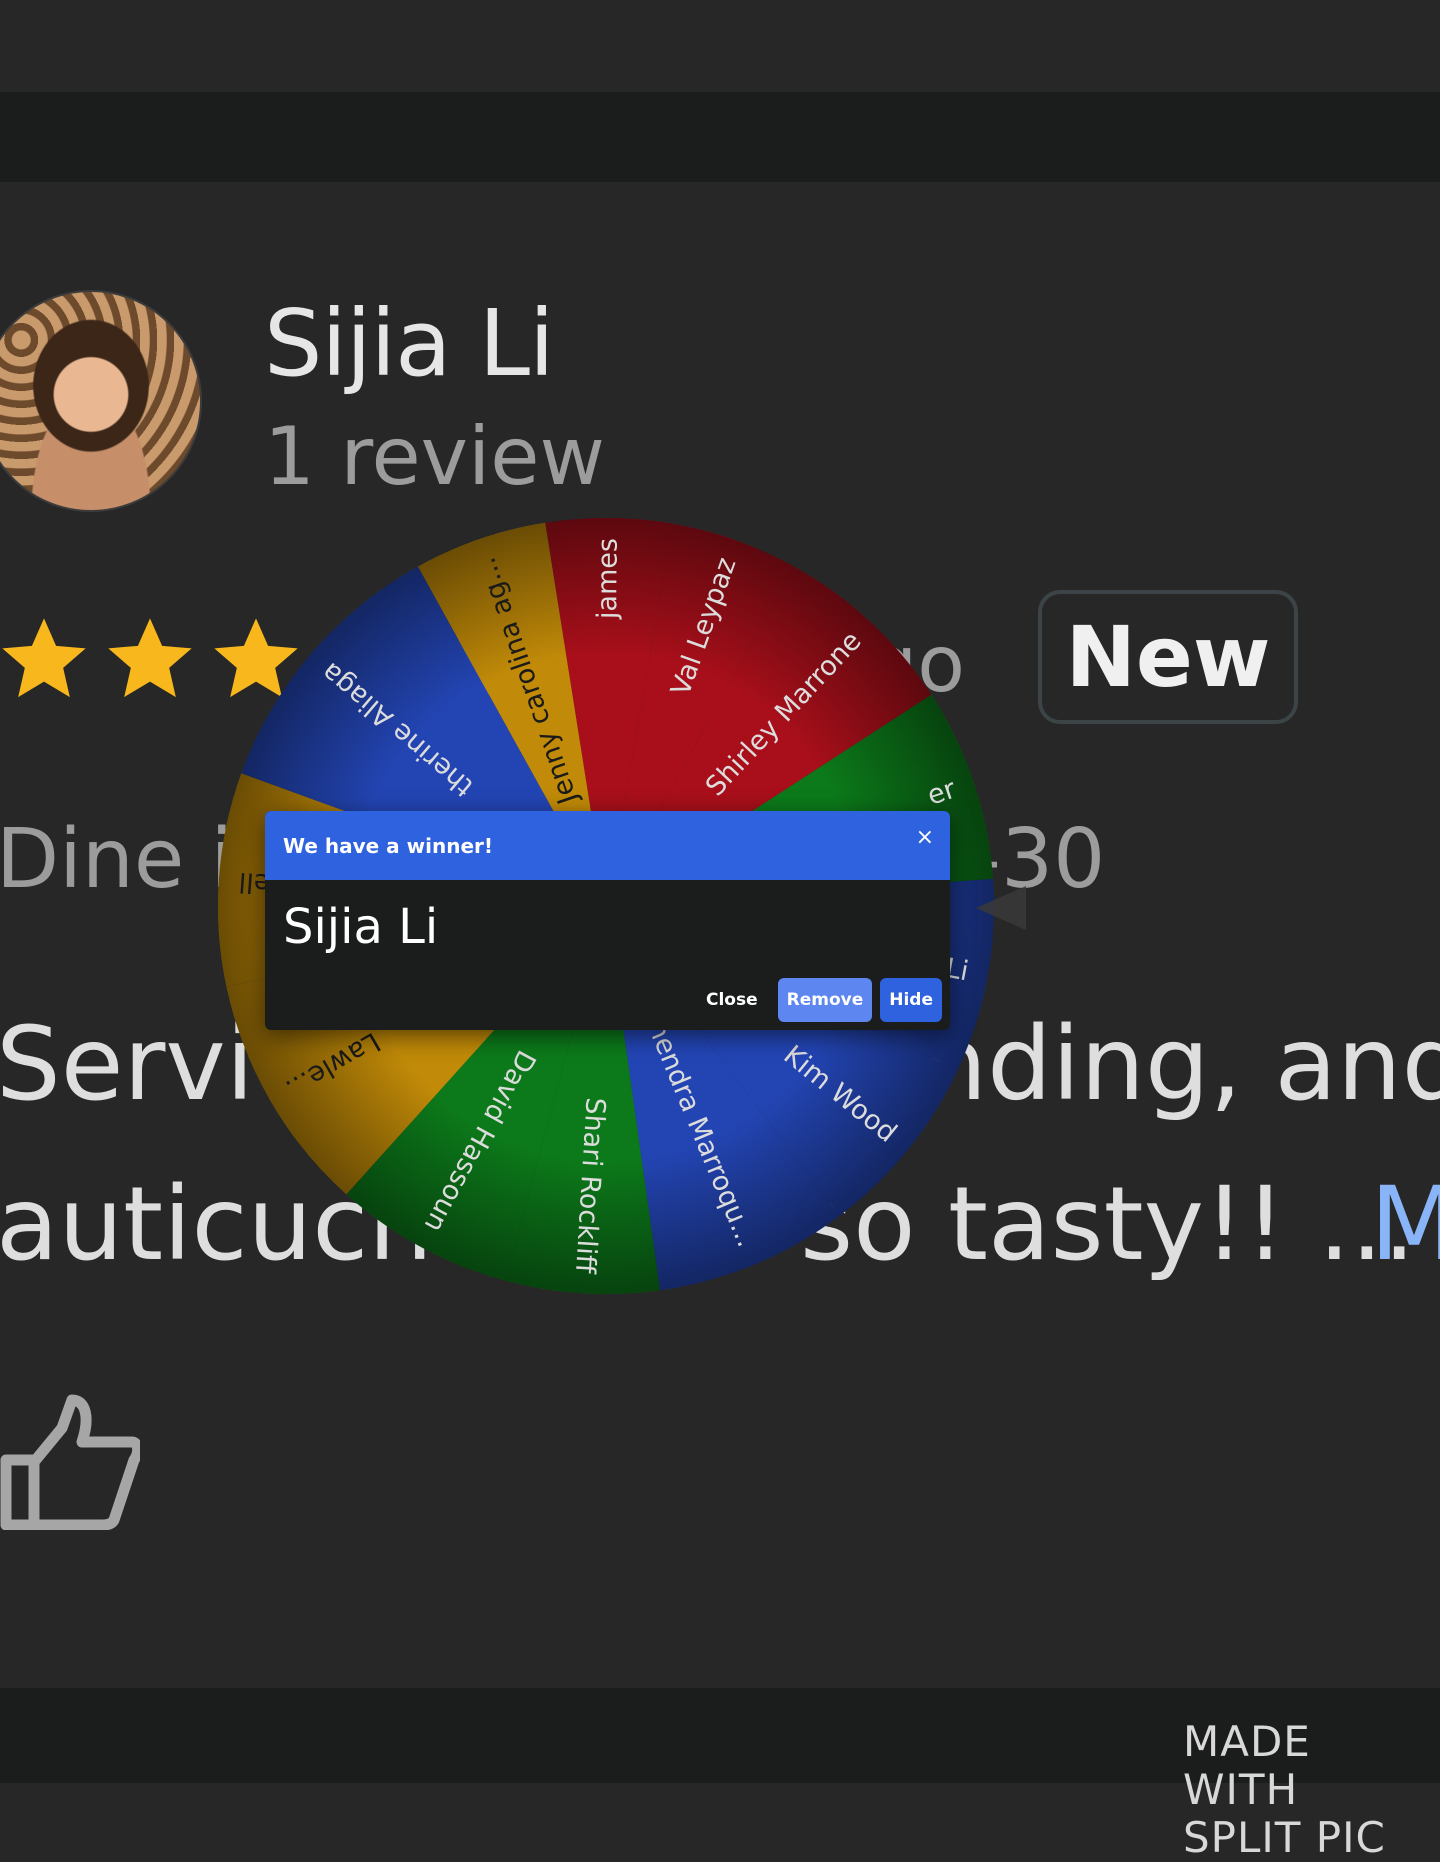 The image size is (1440, 1862). Describe the element at coordinates (607, 845) in the screenshot. I see `dialog-header: We have a winner! ×` at that location.